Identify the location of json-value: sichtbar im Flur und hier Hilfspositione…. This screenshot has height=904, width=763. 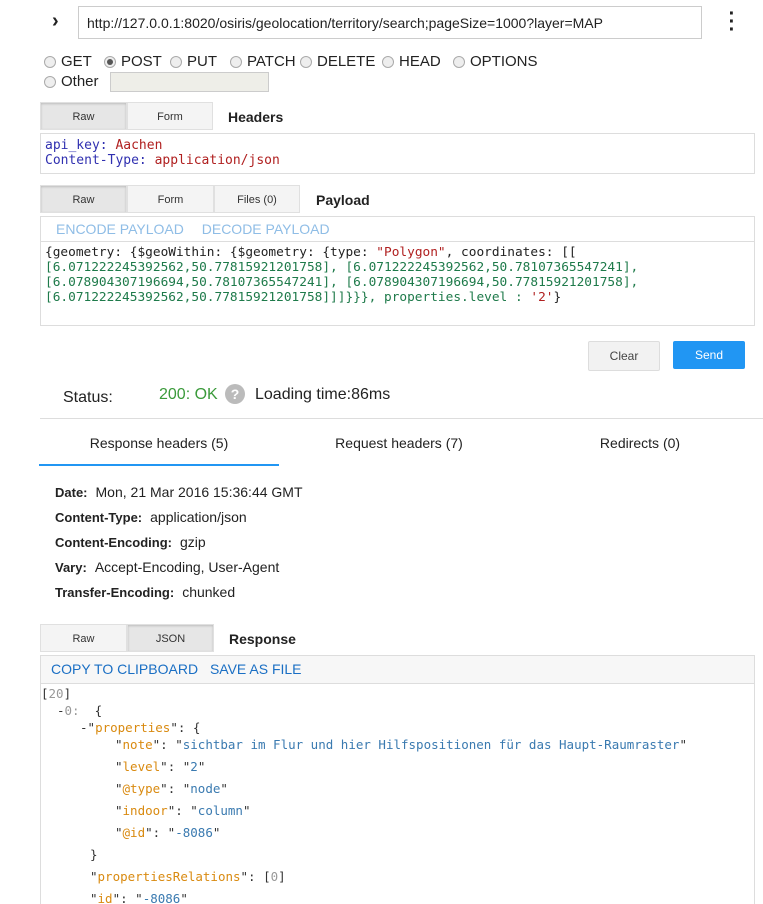
(431, 744).